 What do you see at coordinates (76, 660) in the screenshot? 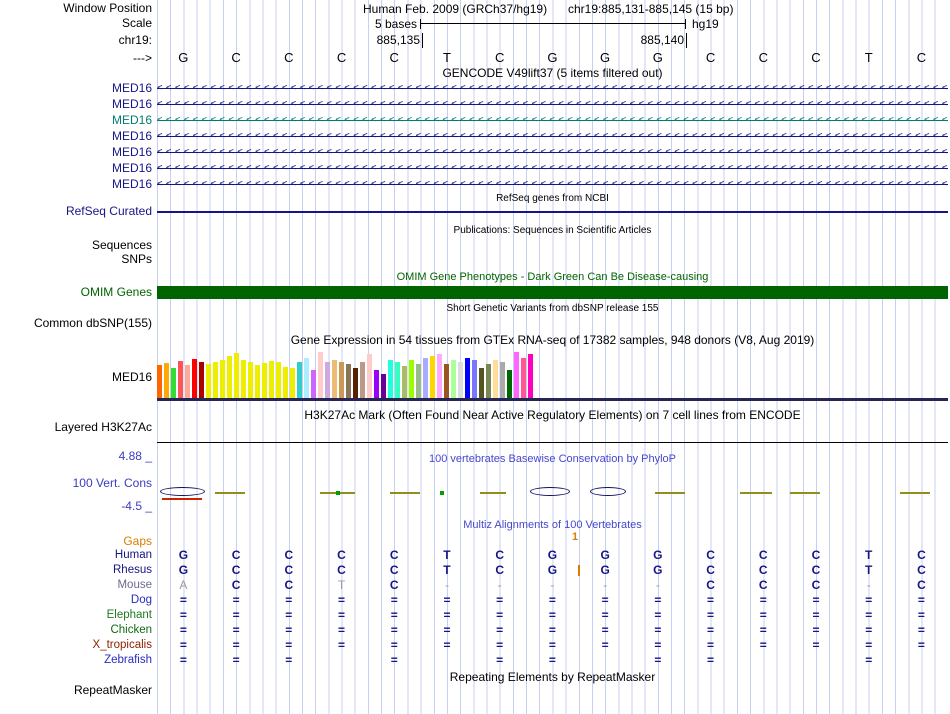
I see `species-label: Zebrafish` at bounding box center [76, 660].